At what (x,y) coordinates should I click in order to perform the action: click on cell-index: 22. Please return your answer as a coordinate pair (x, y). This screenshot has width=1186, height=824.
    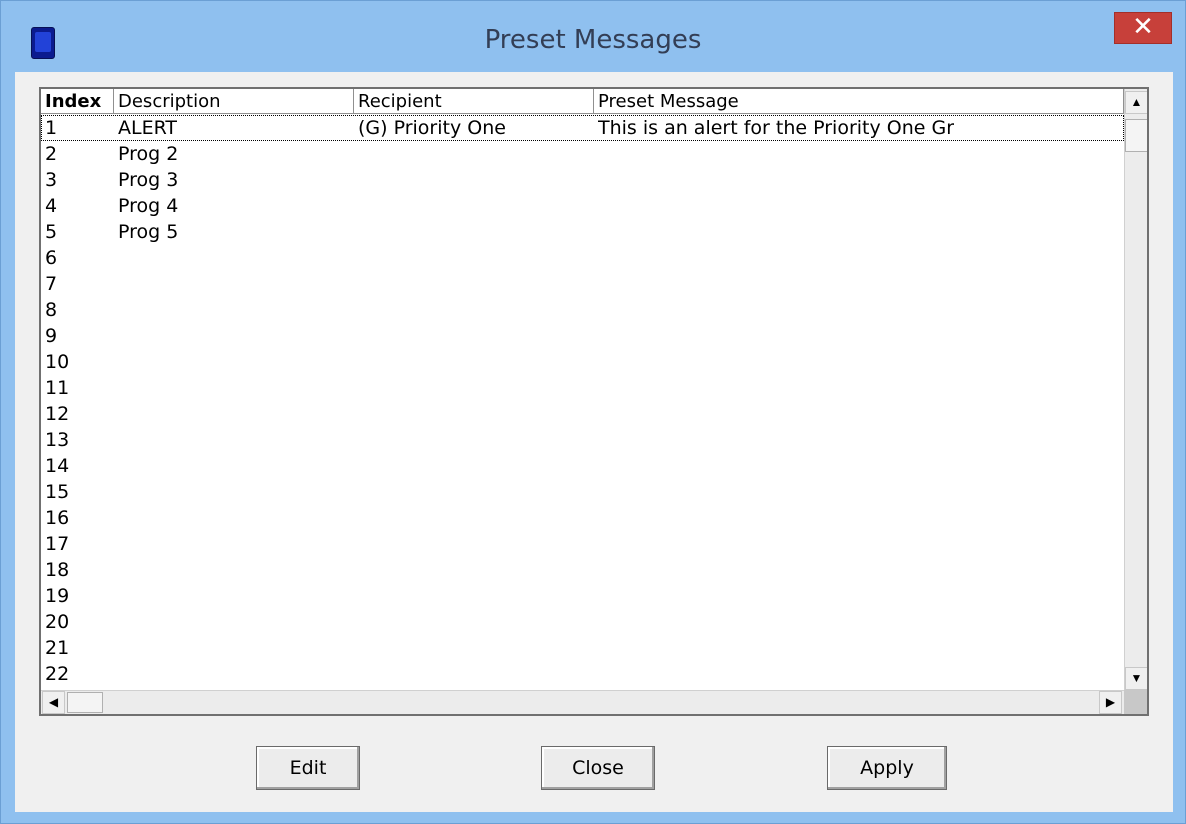
    Looking at the image, I should click on (57, 674).